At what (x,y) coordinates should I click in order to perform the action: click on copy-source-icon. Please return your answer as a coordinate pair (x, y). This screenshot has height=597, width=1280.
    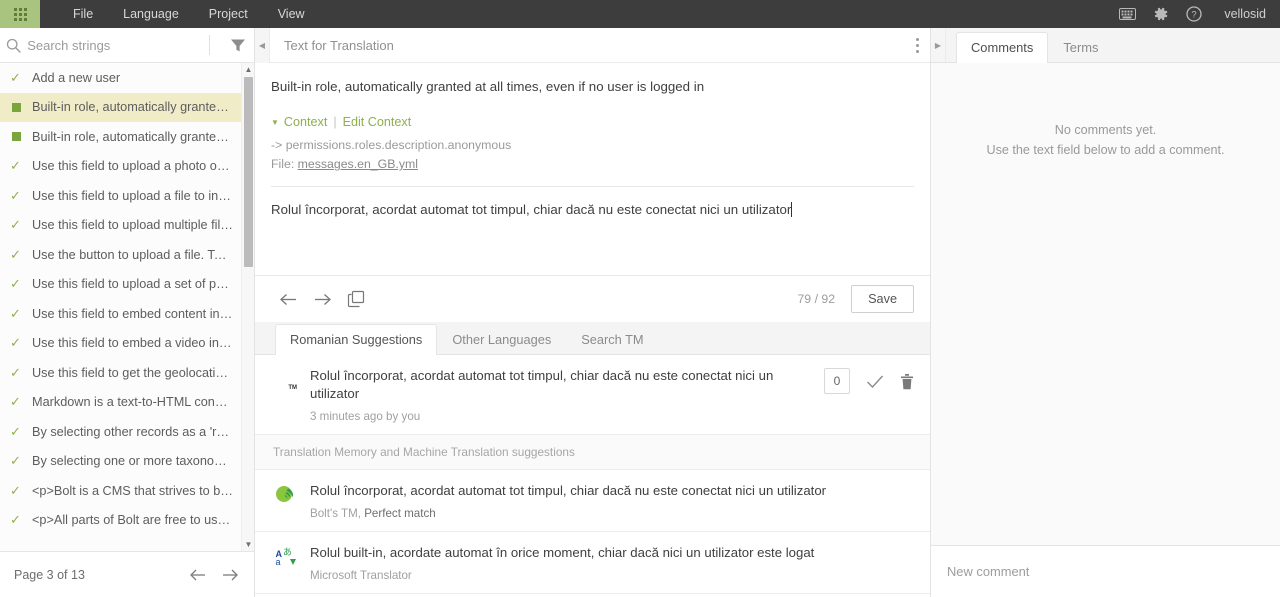
    Looking at the image, I should click on (356, 299).